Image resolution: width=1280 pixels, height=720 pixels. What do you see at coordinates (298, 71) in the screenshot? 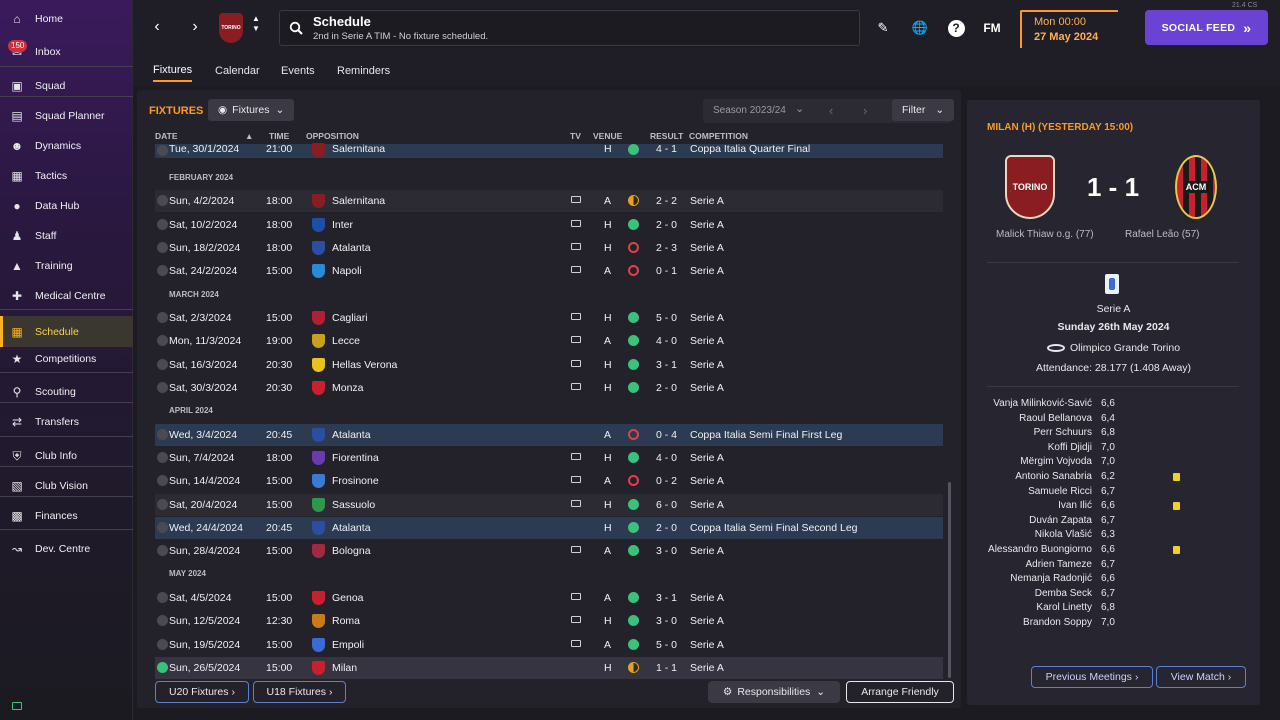
I see `tab-events: Events` at bounding box center [298, 71].